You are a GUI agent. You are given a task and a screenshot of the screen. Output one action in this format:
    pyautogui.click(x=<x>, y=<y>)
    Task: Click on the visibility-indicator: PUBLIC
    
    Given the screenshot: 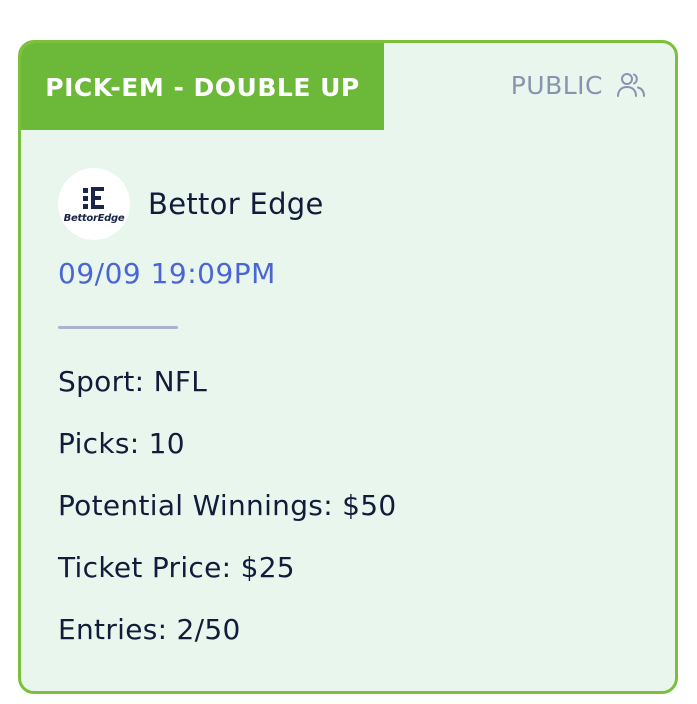 What is the action you would take?
    pyautogui.click(x=579, y=85)
    